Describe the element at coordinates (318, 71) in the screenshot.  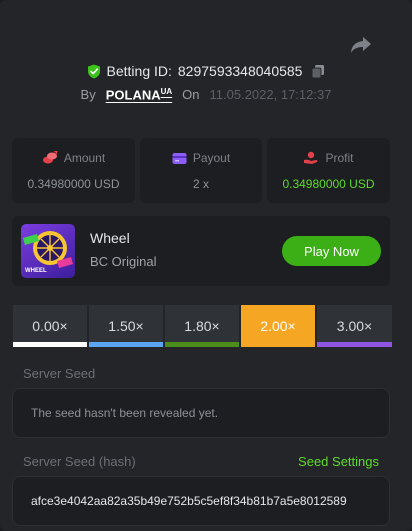
I see `copy-icon` at that location.